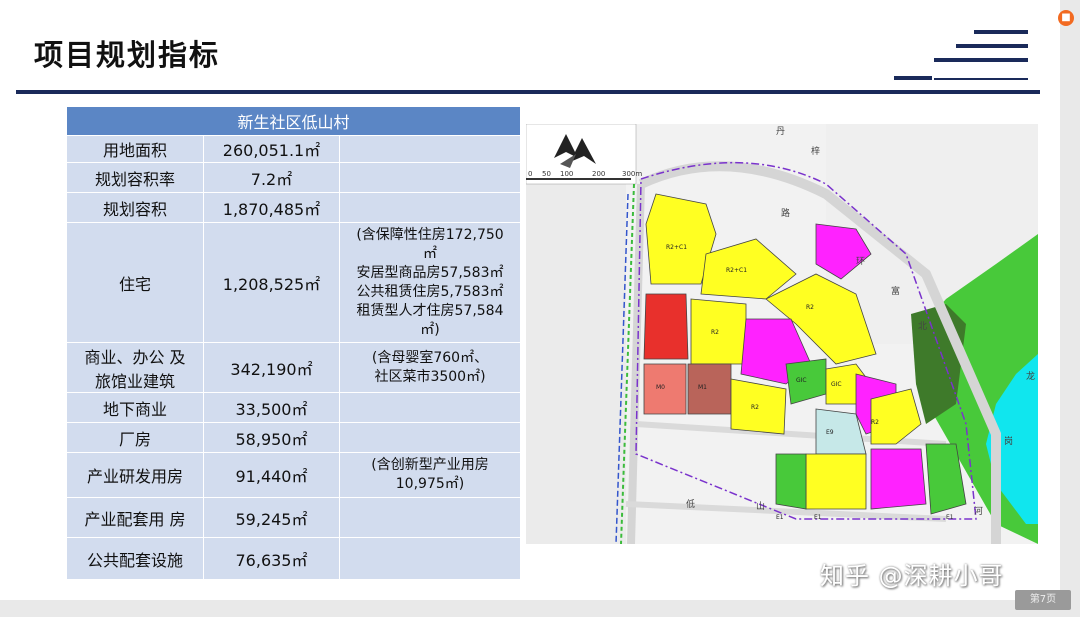 The height and width of the screenshot is (617, 1080). What do you see at coordinates (660, 387) in the screenshot?
I see `parcel-label: M0` at bounding box center [660, 387].